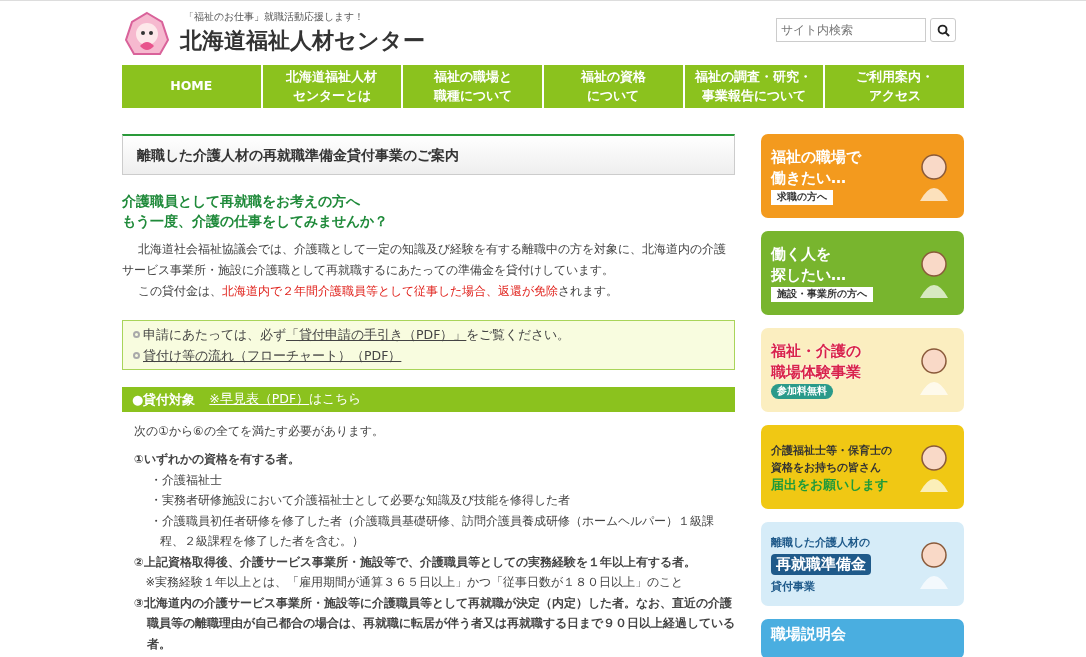 This screenshot has height=657, width=1086. What do you see at coordinates (360, 500) in the screenshot?
I see `qualification-item: ・実務者研修施設において介護福祉士として必要な知識及び技能を修得した者` at bounding box center [360, 500].